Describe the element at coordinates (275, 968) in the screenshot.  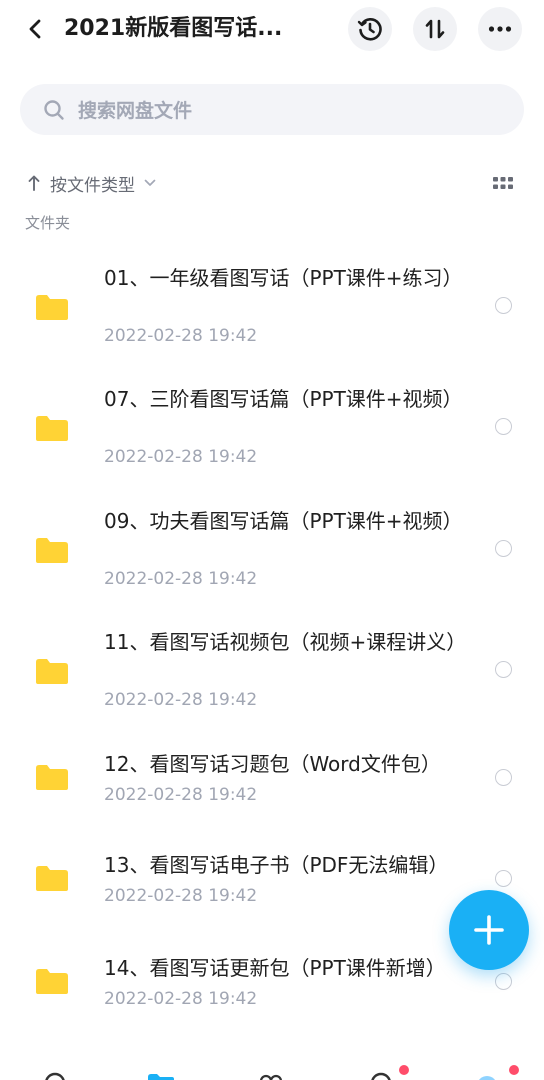
I see `file-name: 14、看图写话更新包（PPT课件新增）` at that location.